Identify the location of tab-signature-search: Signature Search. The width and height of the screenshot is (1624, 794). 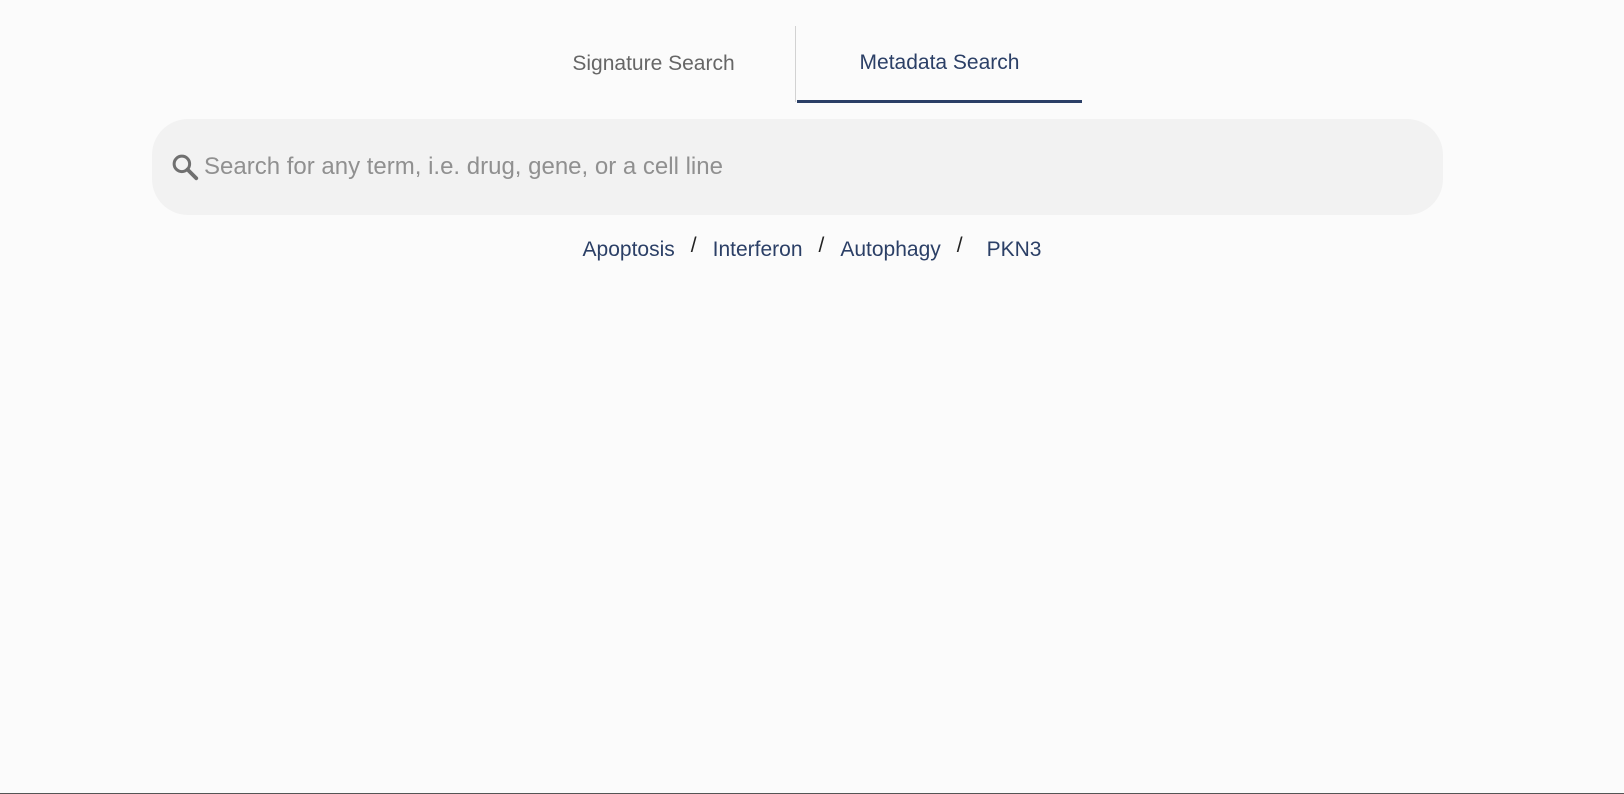
(654, 64).